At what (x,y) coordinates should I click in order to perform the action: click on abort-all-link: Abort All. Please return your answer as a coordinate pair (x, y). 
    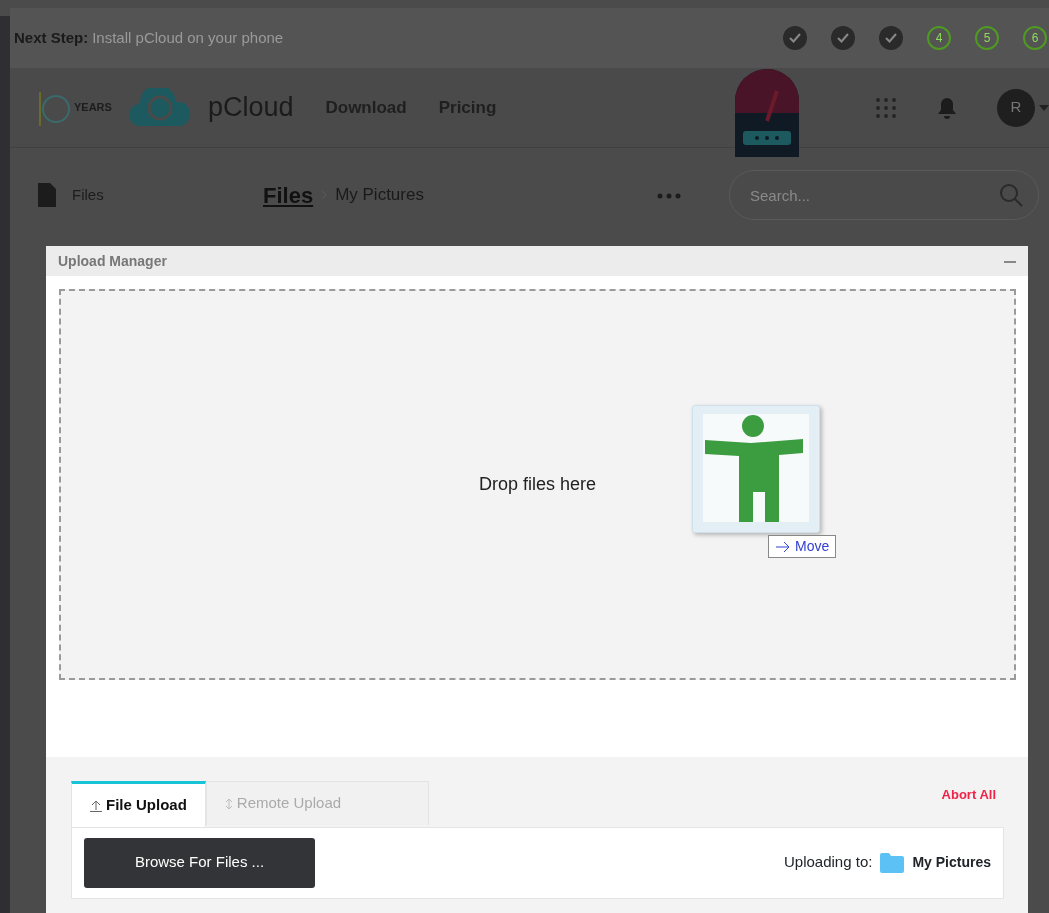
    Looking at the image, I should click on (968, 795).